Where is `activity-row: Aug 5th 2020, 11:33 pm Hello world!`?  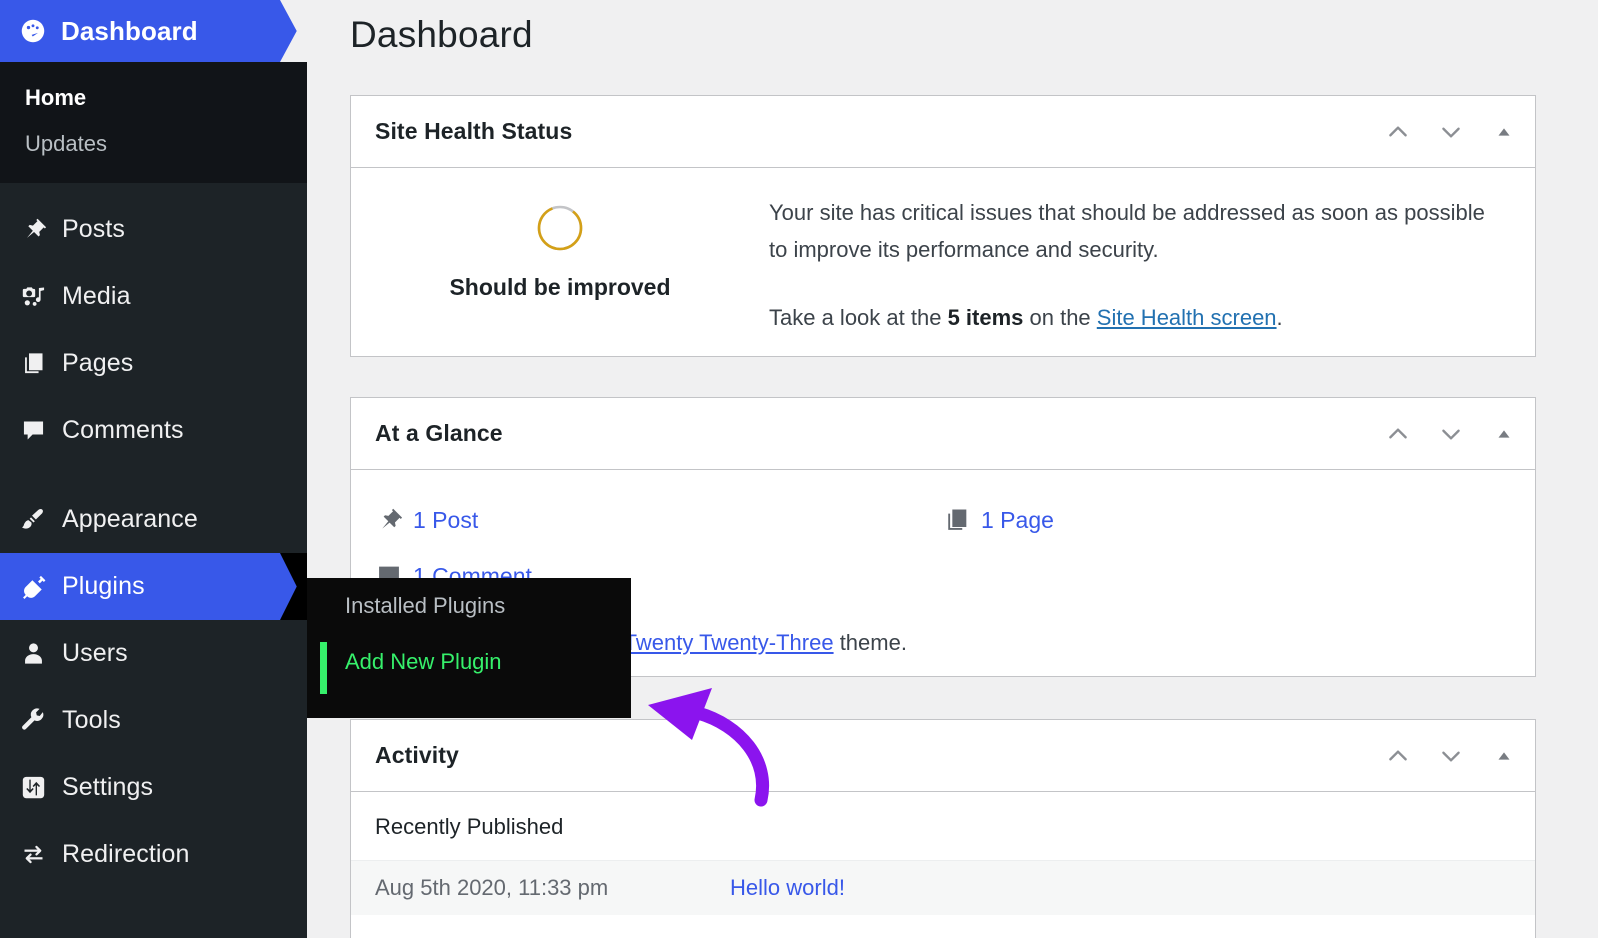 activity-row: Aug 5th 2020, 11:33 pm Hello world! is located at coordinates (943, 887).